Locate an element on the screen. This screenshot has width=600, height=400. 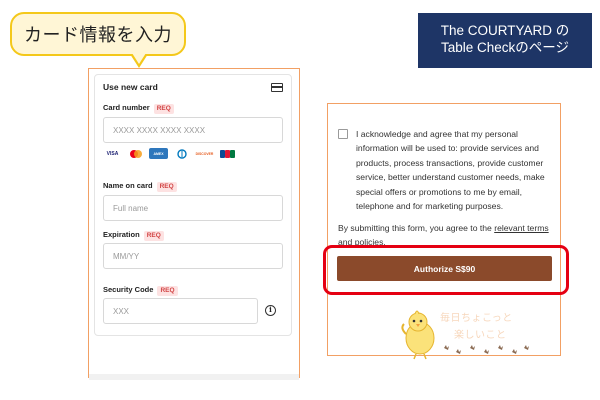
watermark-text: 毎日ちょこっと 楽しいこと is located at coordinates (476, 327).